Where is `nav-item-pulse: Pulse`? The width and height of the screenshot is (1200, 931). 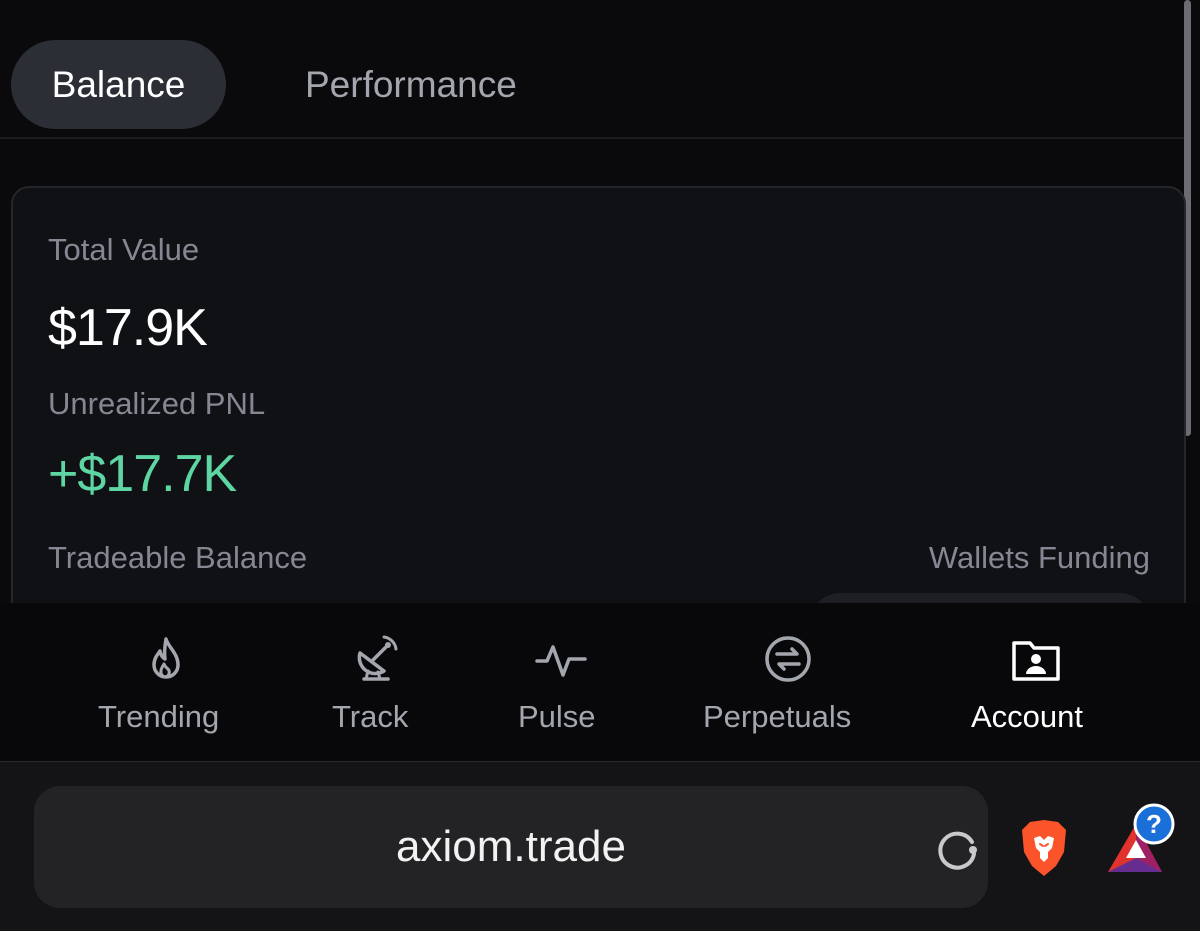 nav-item-pulse: Pulse is located at coordinates (561, 682).